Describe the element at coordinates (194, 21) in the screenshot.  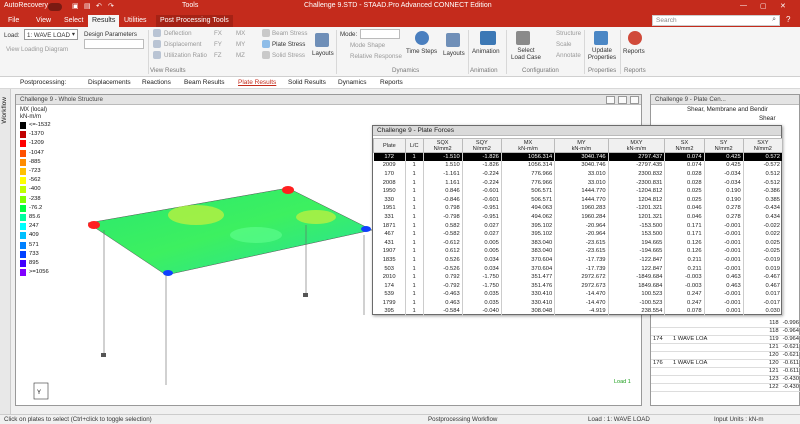
I see `tab-post-processing-tools: Post Processing Tools` at that location.